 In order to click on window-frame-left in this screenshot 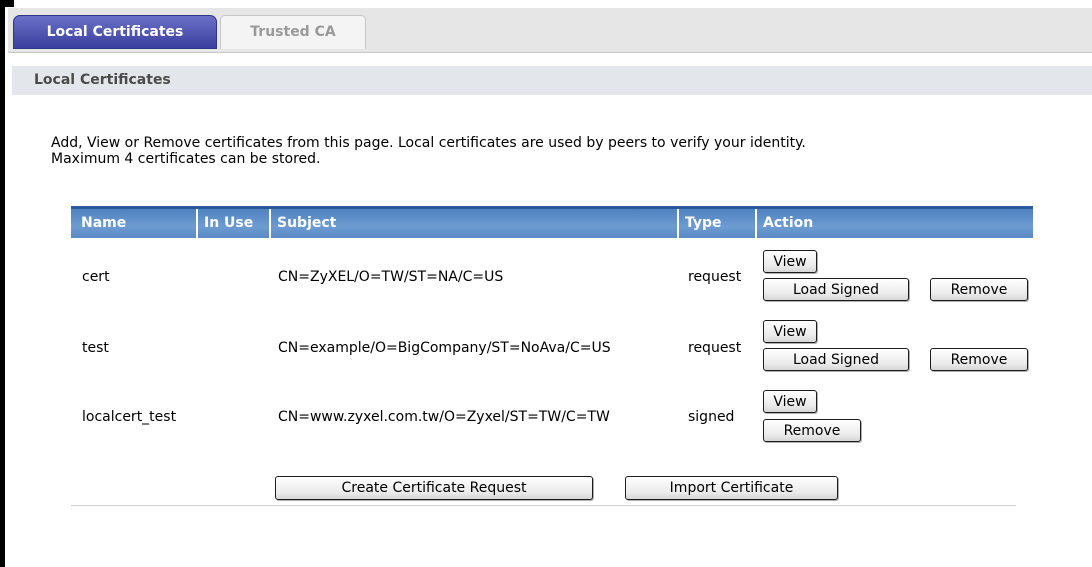, I will do `click(2, 283)`.